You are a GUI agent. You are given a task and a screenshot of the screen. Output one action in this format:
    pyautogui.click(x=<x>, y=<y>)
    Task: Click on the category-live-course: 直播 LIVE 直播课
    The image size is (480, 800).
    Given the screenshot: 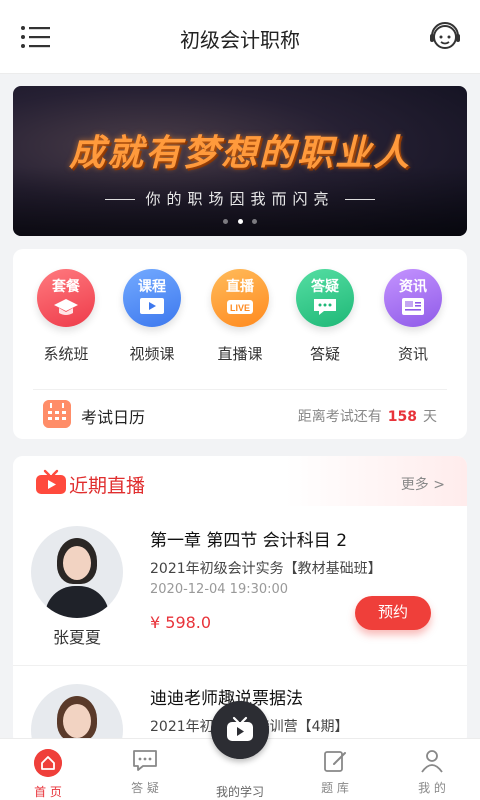 What is the action you would take?
    pyautogui.click(x=240, y=316)
    